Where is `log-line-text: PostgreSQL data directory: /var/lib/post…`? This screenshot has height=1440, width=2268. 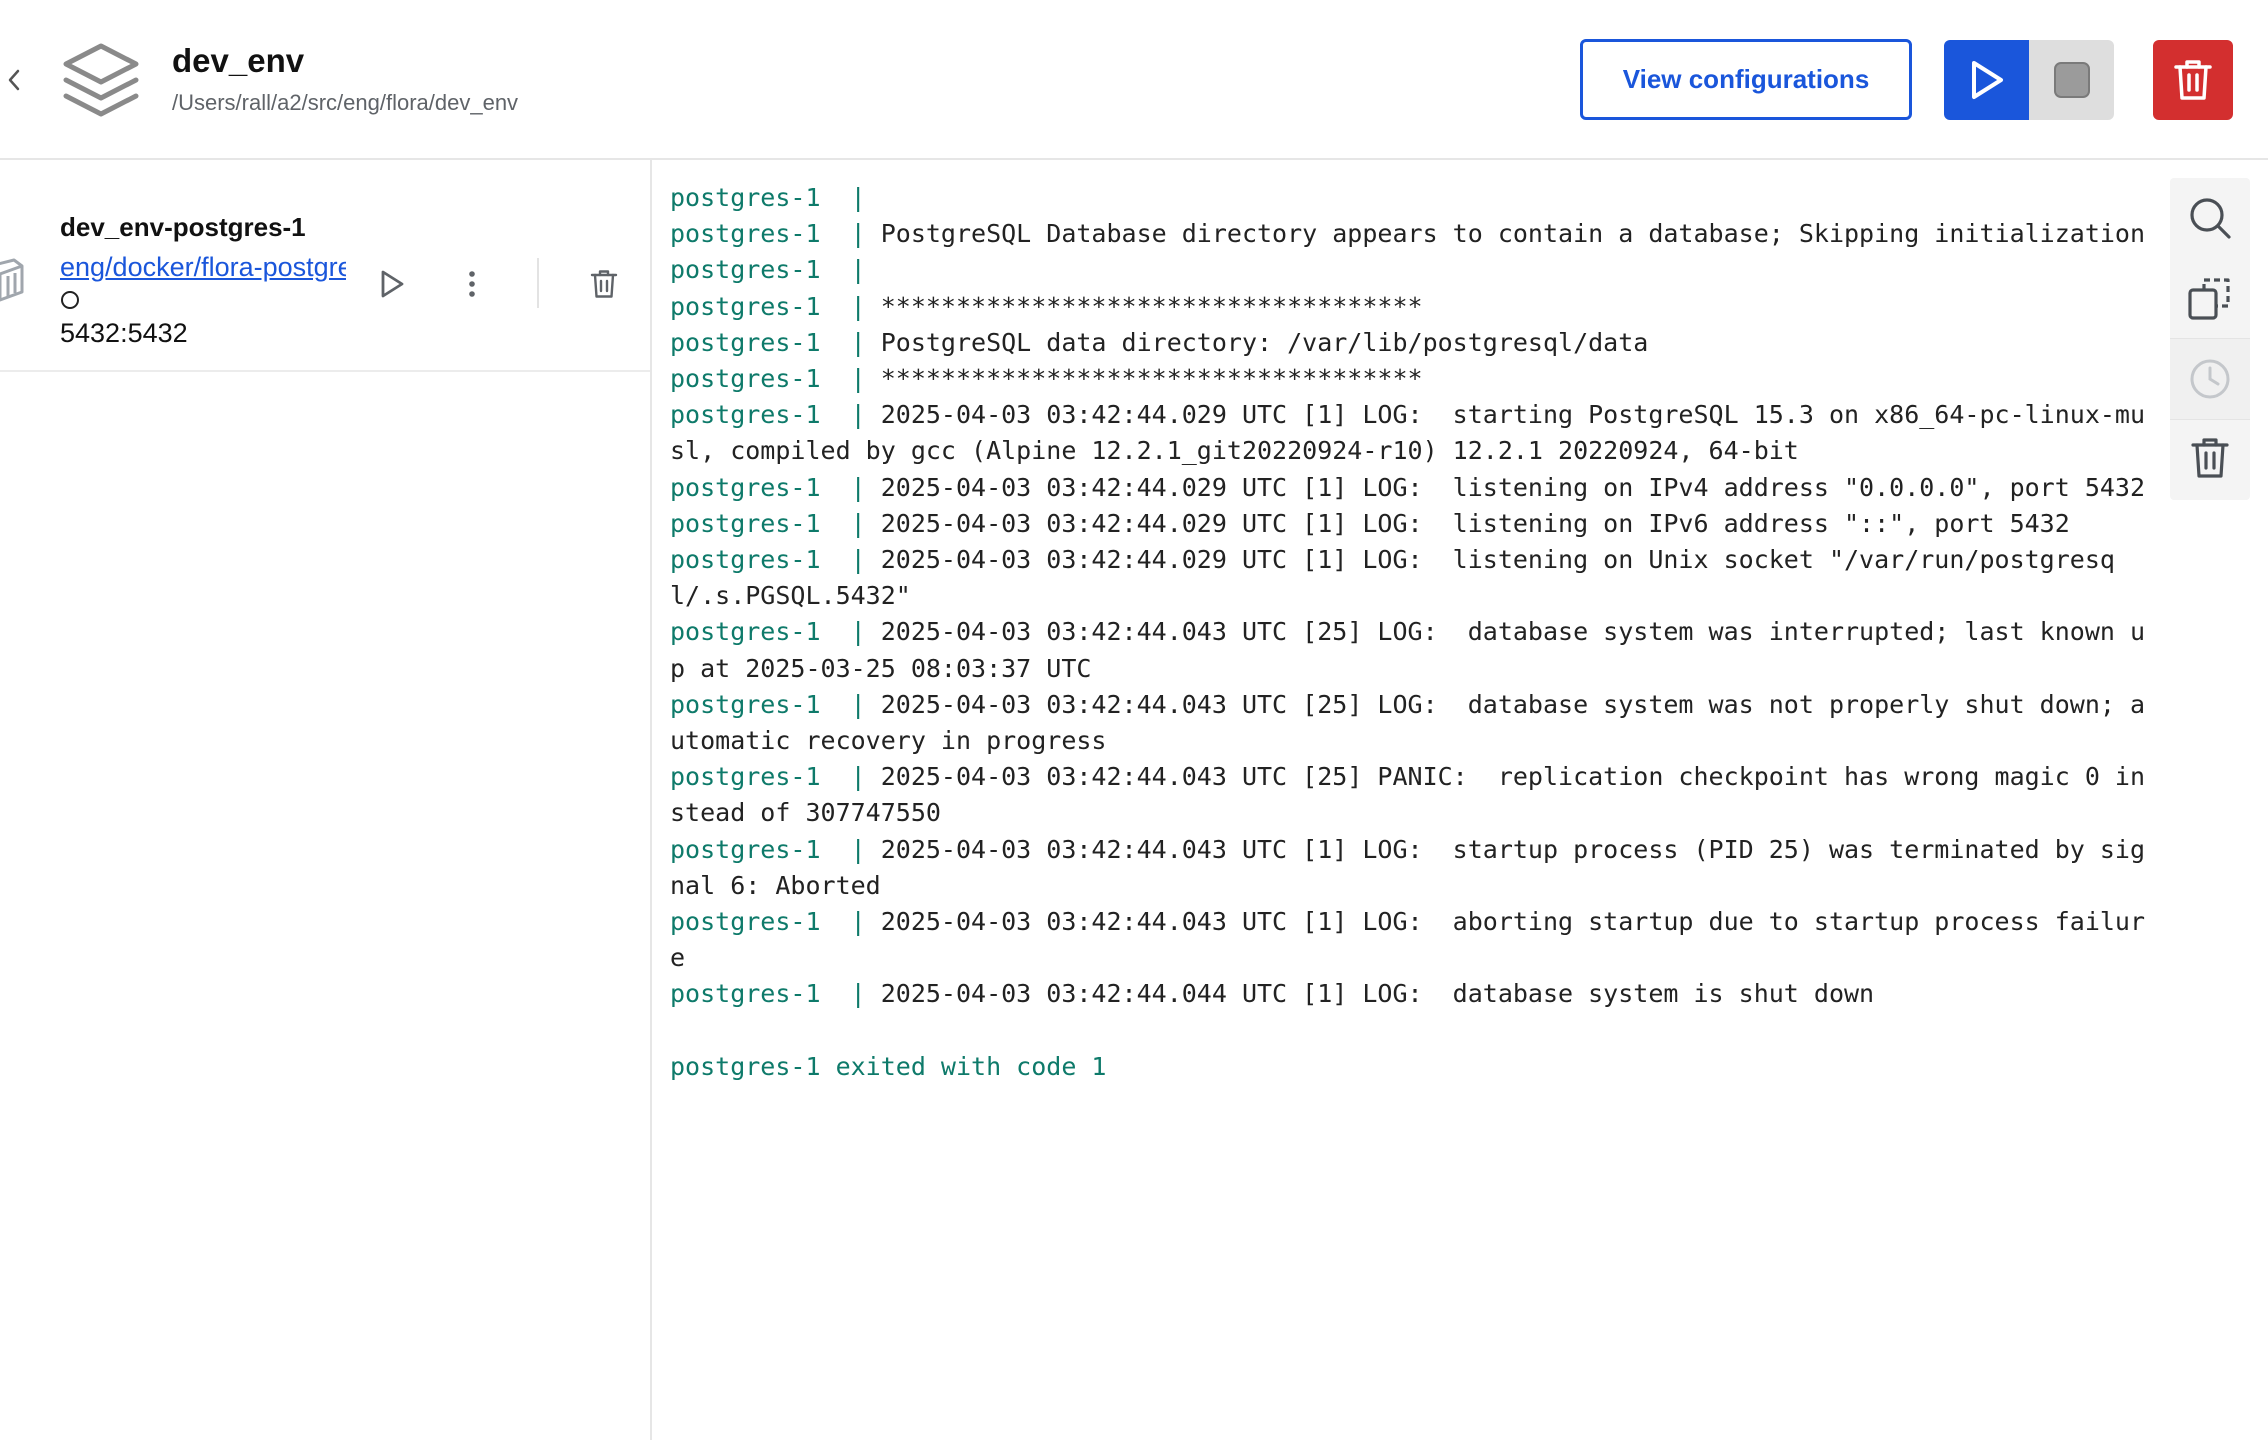
log-line-text: PostgreSQL data directory: /var/lib/post… is located at coordinates (1264, 342).